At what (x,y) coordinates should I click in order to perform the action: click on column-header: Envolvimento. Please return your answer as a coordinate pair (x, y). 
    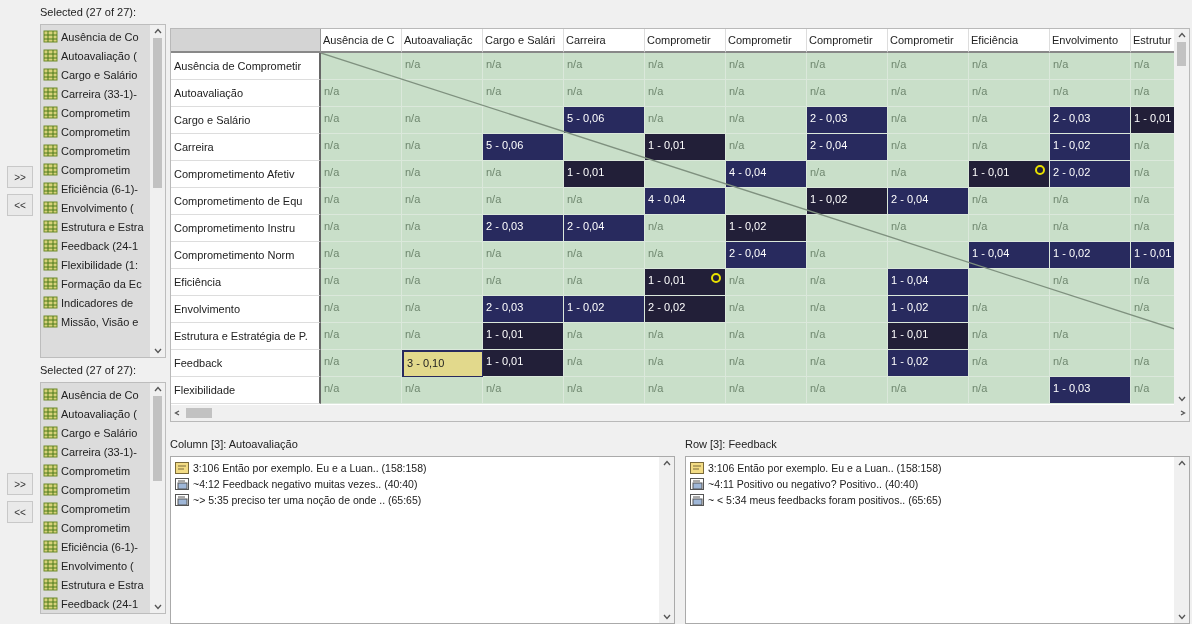
    Looking at the image, I should click on (1090, 41).